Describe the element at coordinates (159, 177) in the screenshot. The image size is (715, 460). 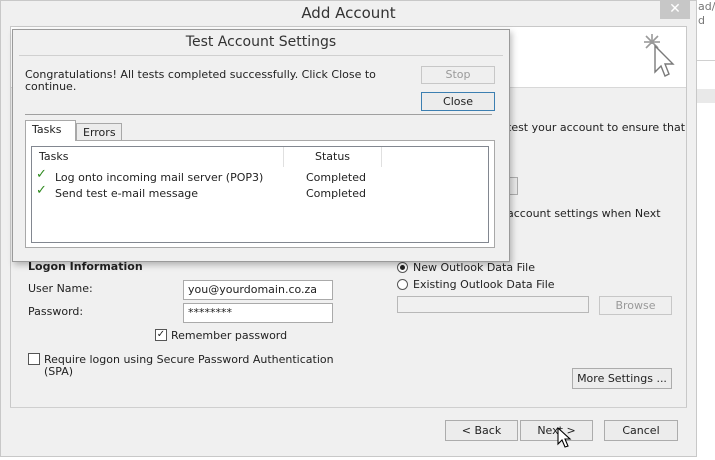
I see `task-row-1-name: Log onto incoming mail server (POP3)` at that location.